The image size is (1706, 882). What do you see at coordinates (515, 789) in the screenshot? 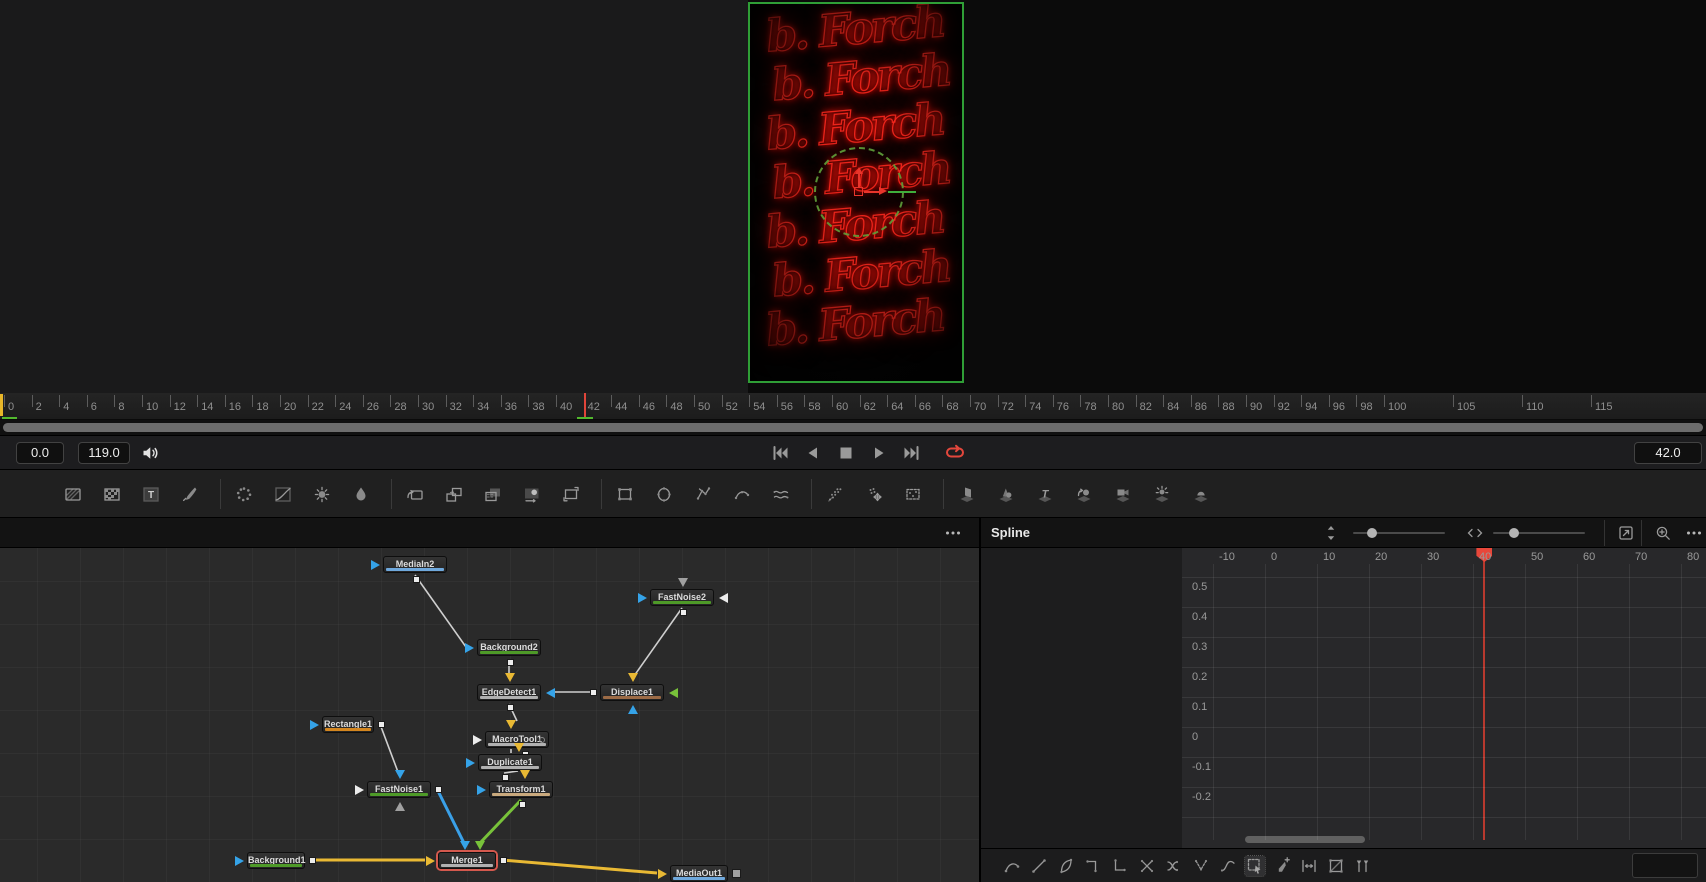
I see `node-transform1: Transform1` at bounding box center [515, 789].